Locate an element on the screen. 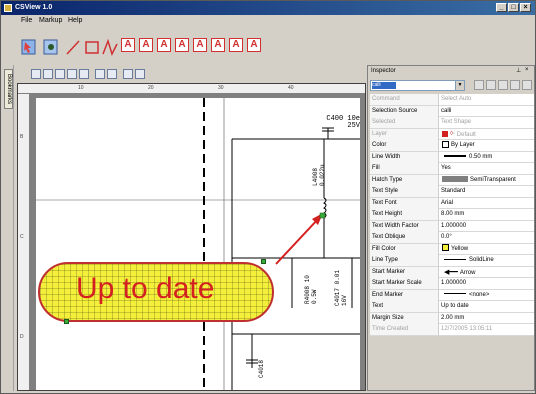 This screenshot has width=536, height=394. select-tool-icon is located at coordinates (29, 47).